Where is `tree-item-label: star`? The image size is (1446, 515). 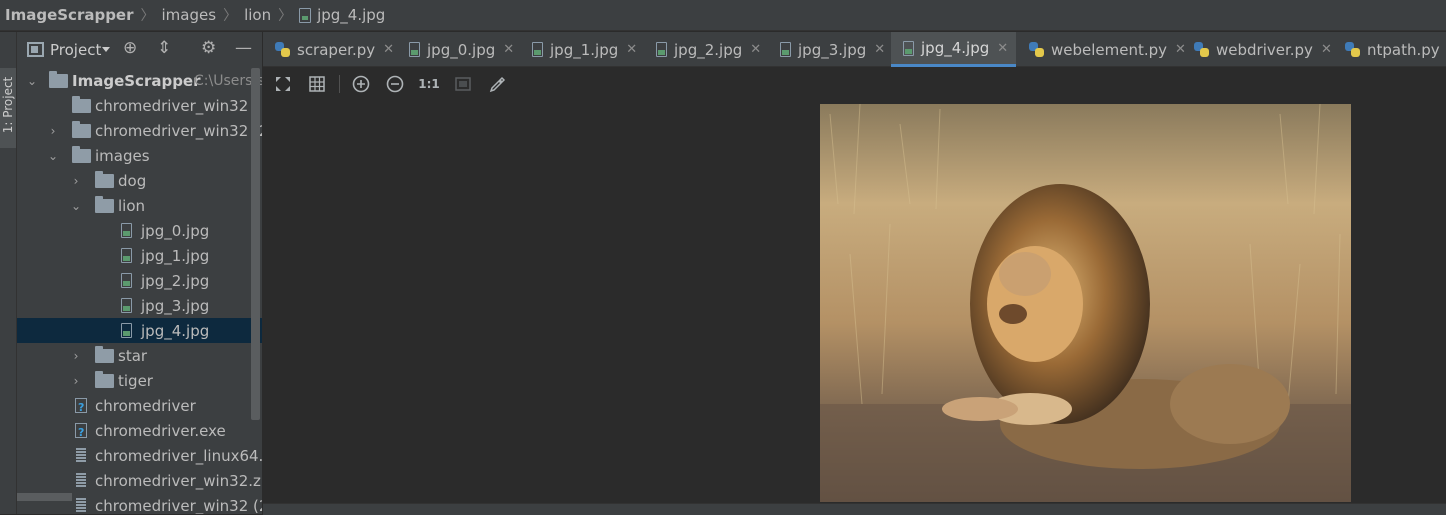 tree-item-label: star is located at coordinates (133, 355).